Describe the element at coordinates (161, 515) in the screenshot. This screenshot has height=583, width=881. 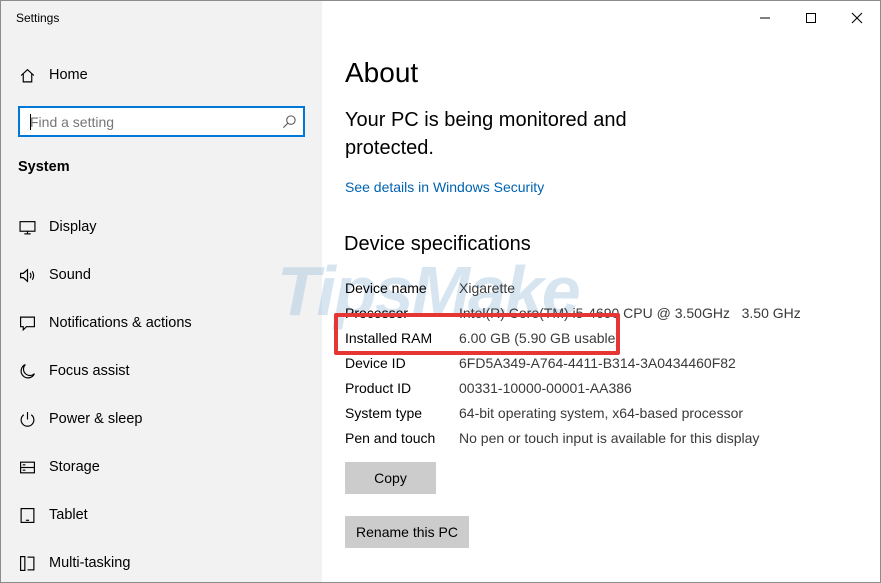
I see `sidebar-item-tablet: Tablet` at that location.